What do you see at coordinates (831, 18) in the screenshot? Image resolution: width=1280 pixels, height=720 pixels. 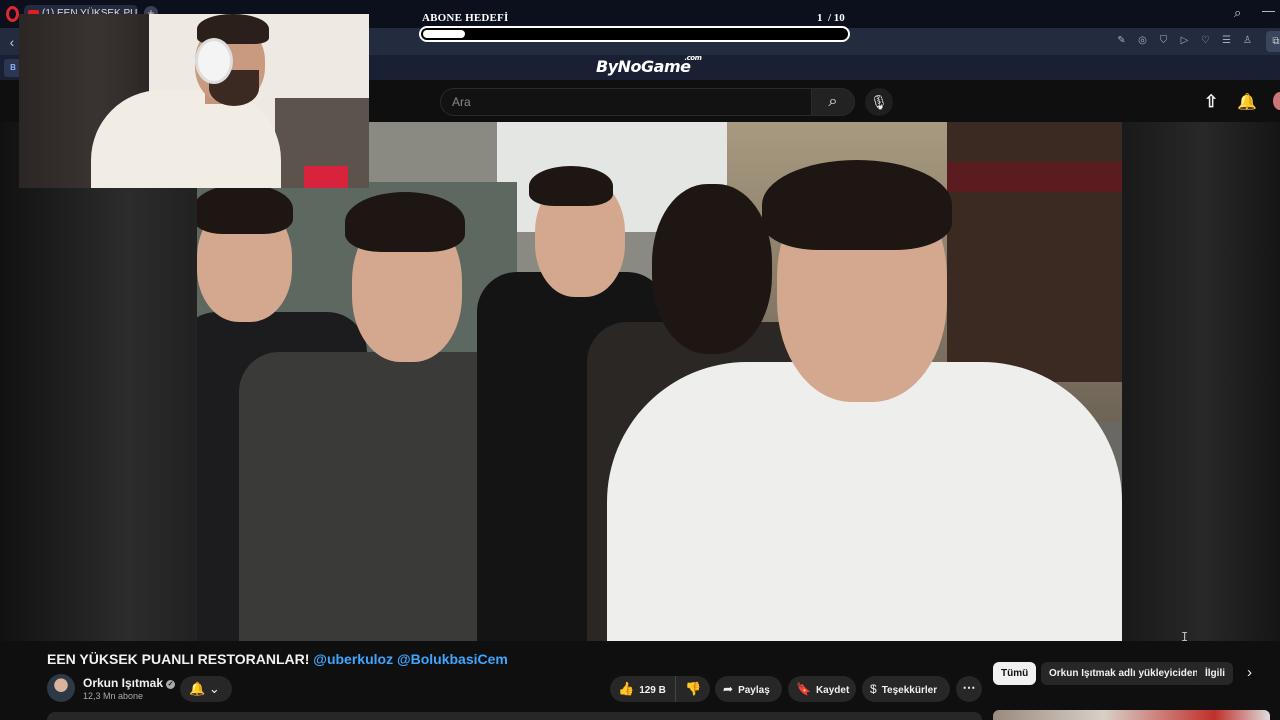 I see `goal-count: 1 / 10` at bounding box center [831, 18].